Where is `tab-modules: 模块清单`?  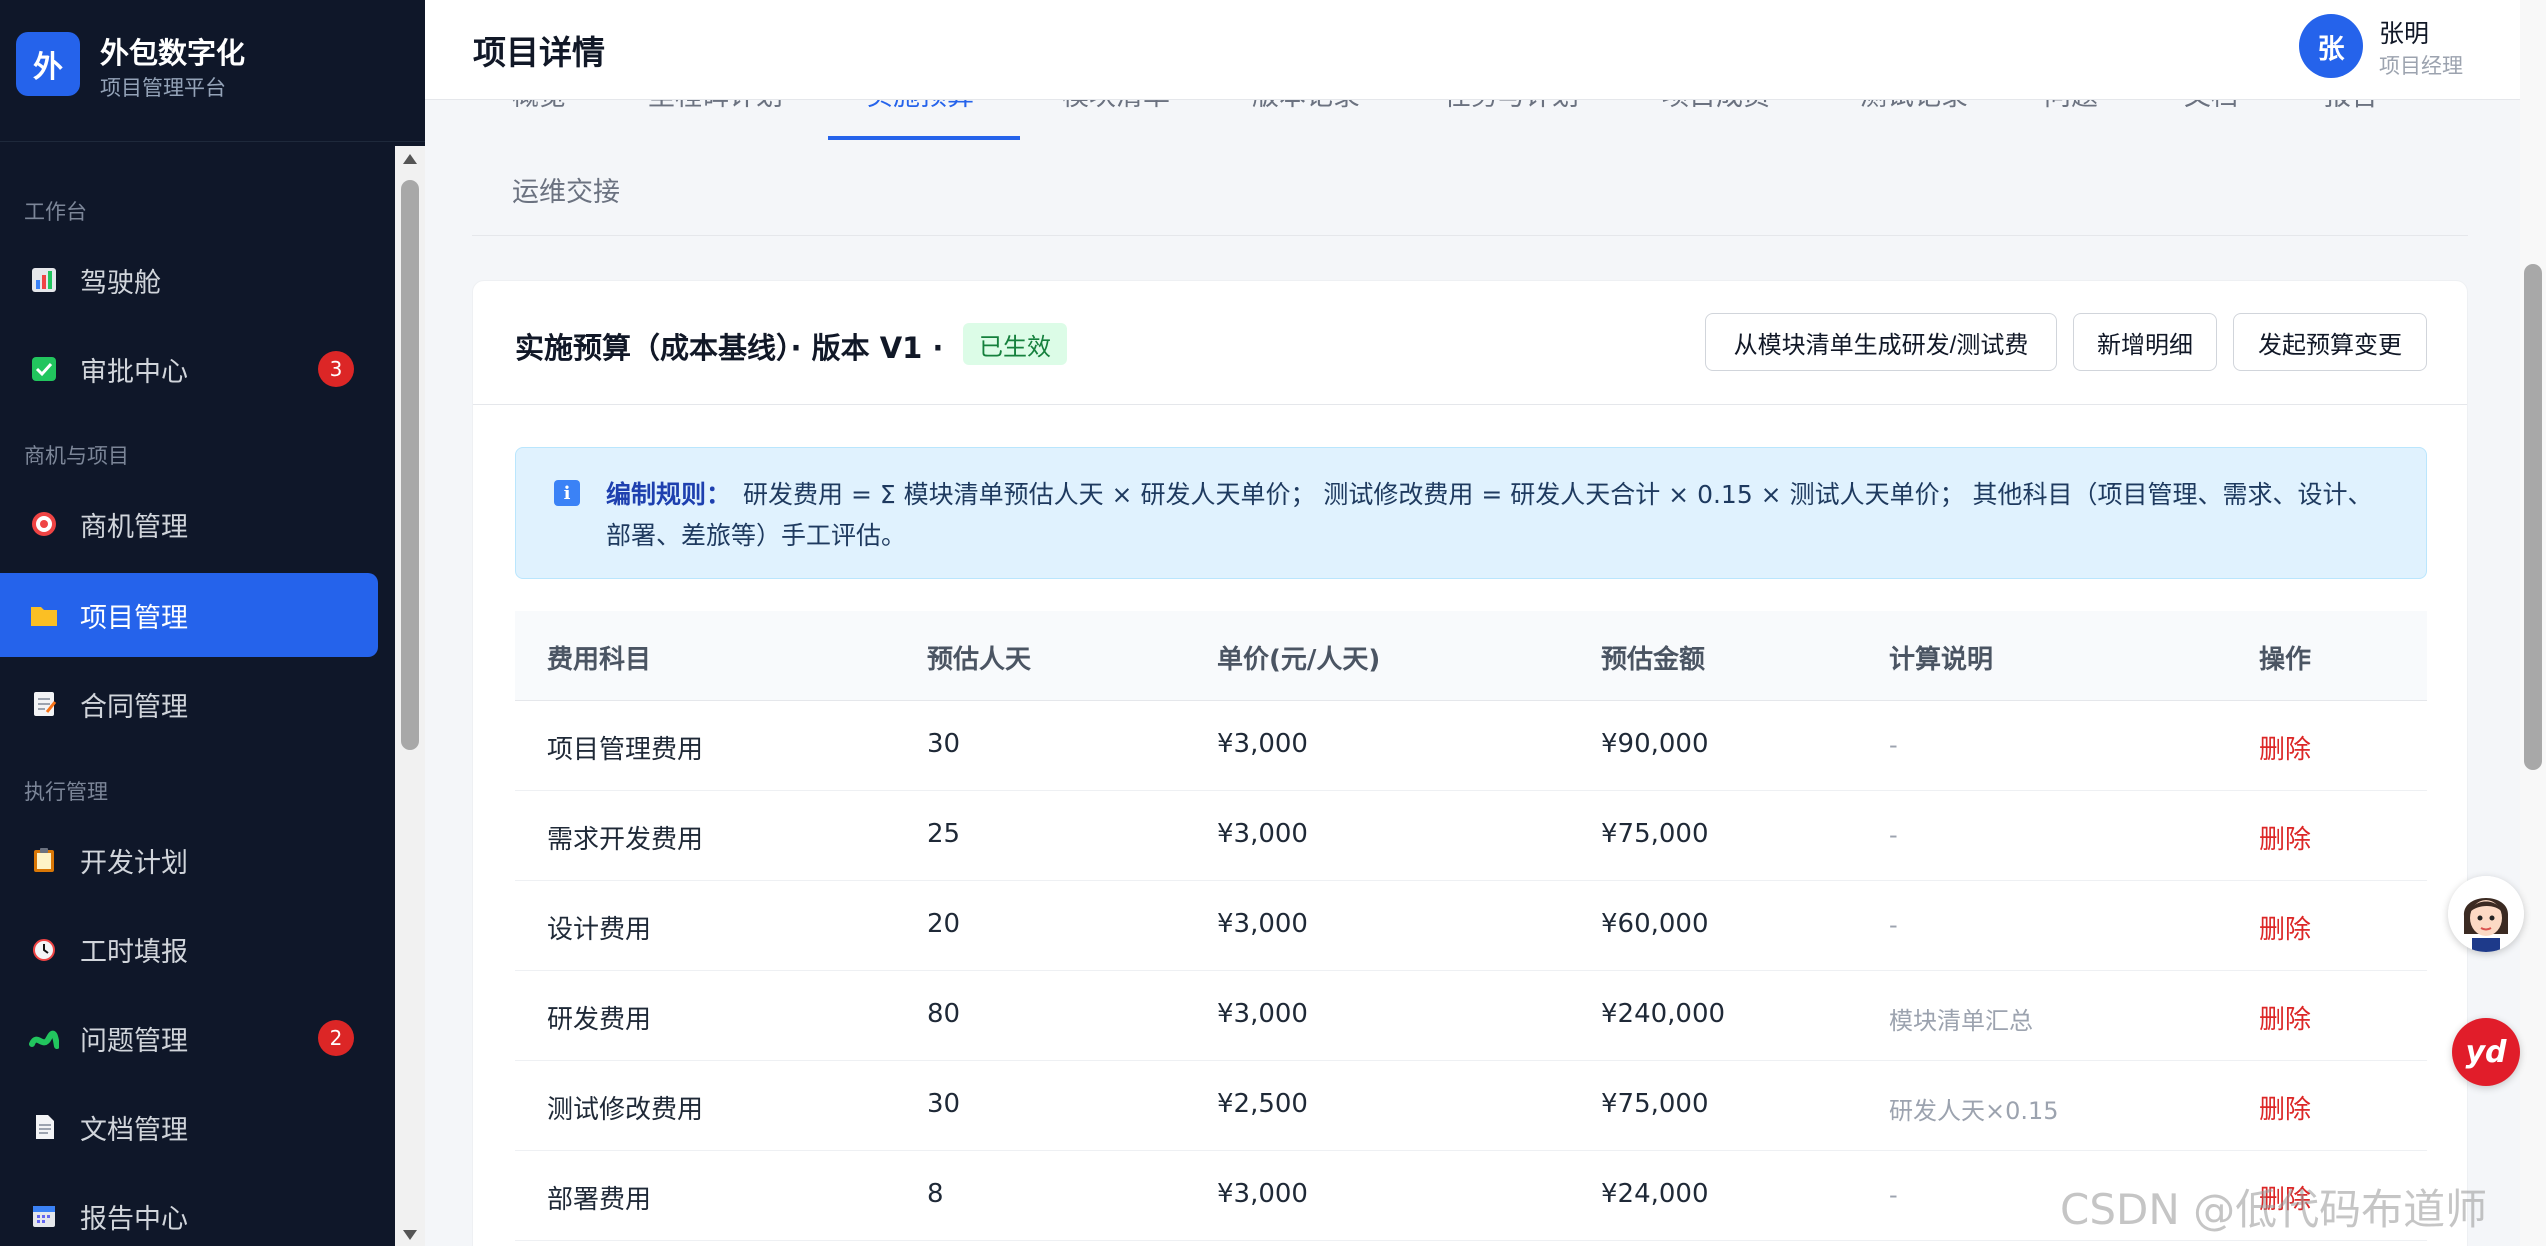
tab-modules: 模块清单 is located at coordinates (1116, 106).